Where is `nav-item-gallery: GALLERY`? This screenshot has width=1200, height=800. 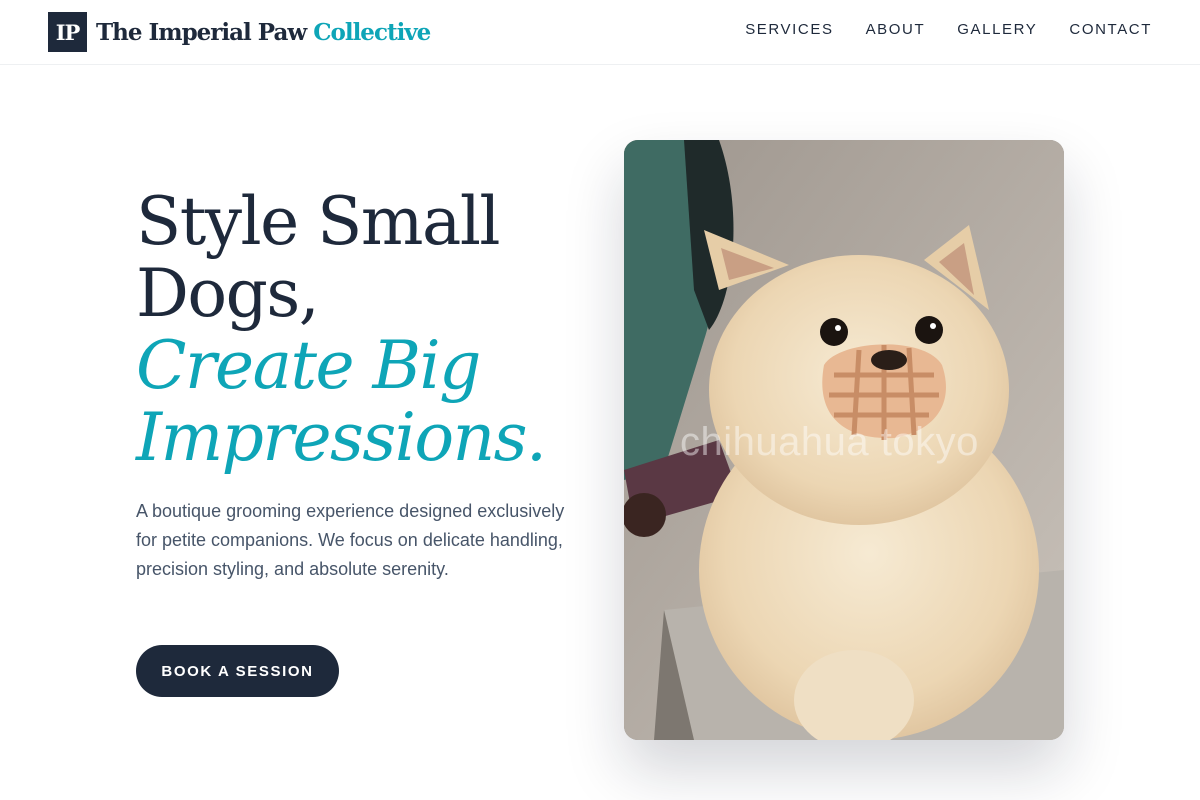
nav-item-gallery: GALLERY is located at coordinates (997, 30).